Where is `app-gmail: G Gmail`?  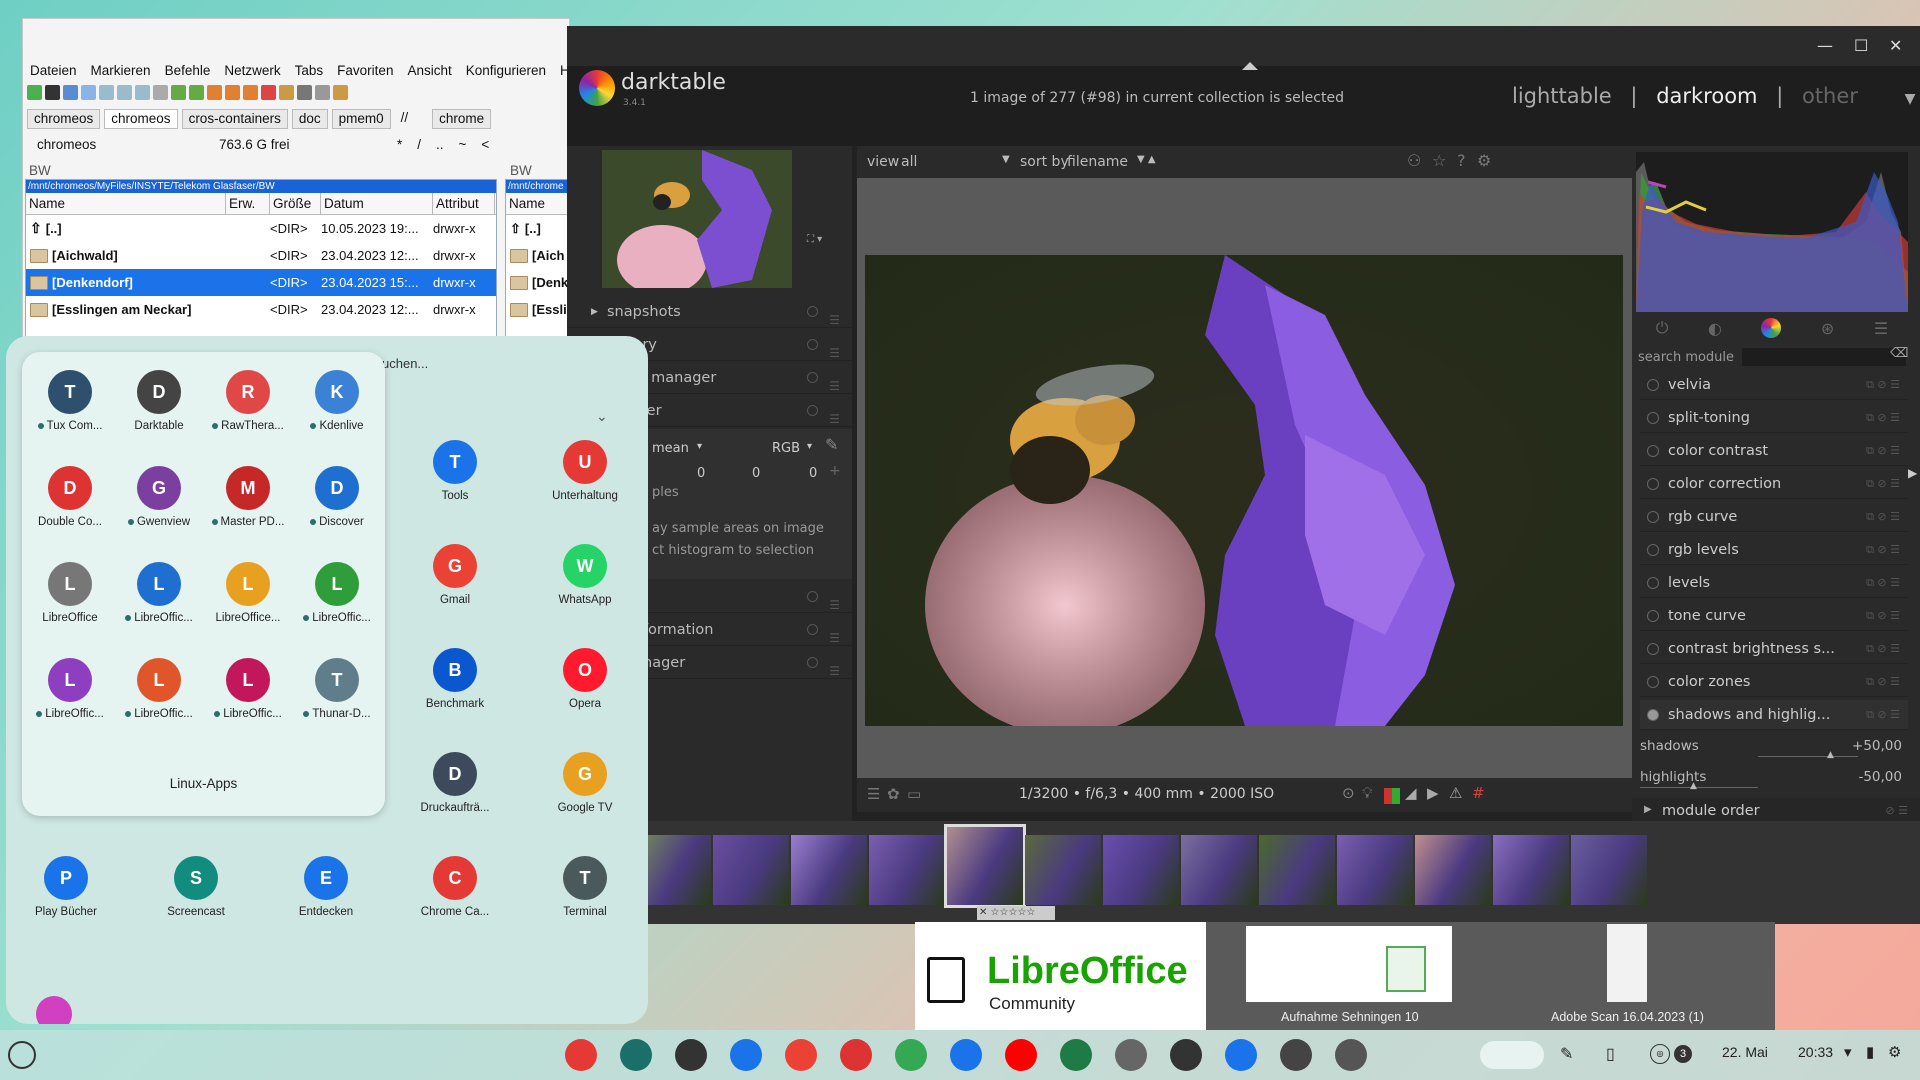 app-gmail: G Gmail is located at coordinates (455, 575).